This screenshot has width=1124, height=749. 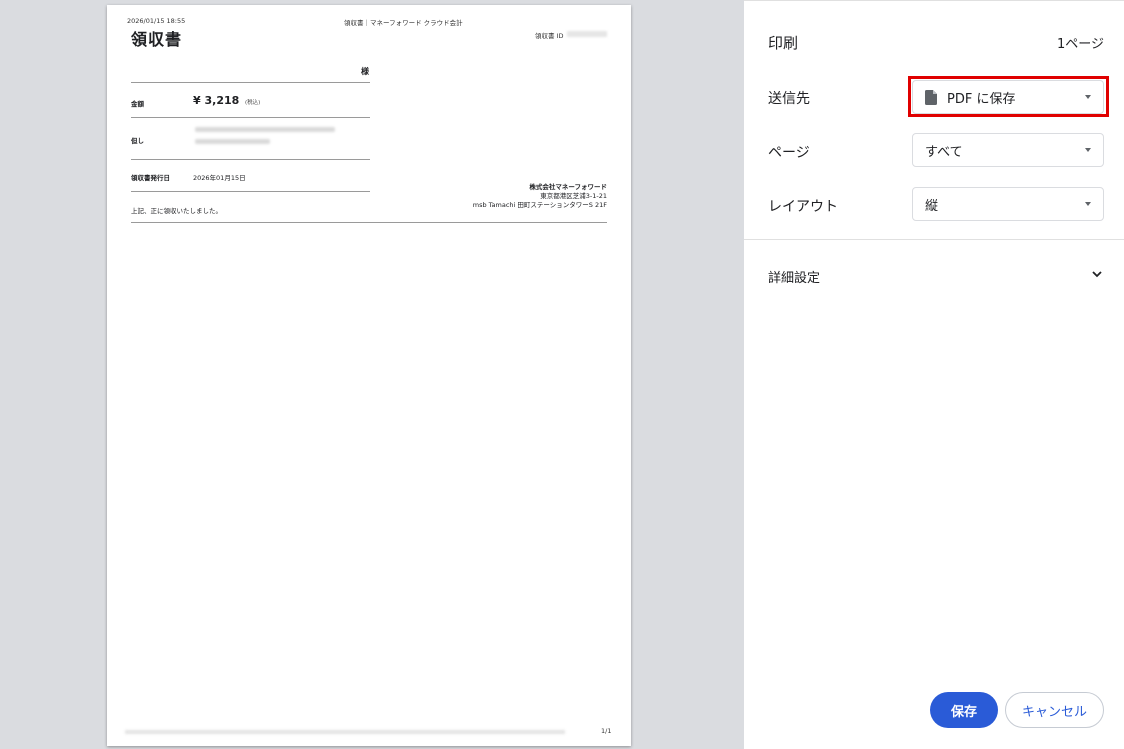 What do you see at coordinates (1008, 150) in the screenshot?
I see `pages-select: すべて` at bounding box center [1008, 150].